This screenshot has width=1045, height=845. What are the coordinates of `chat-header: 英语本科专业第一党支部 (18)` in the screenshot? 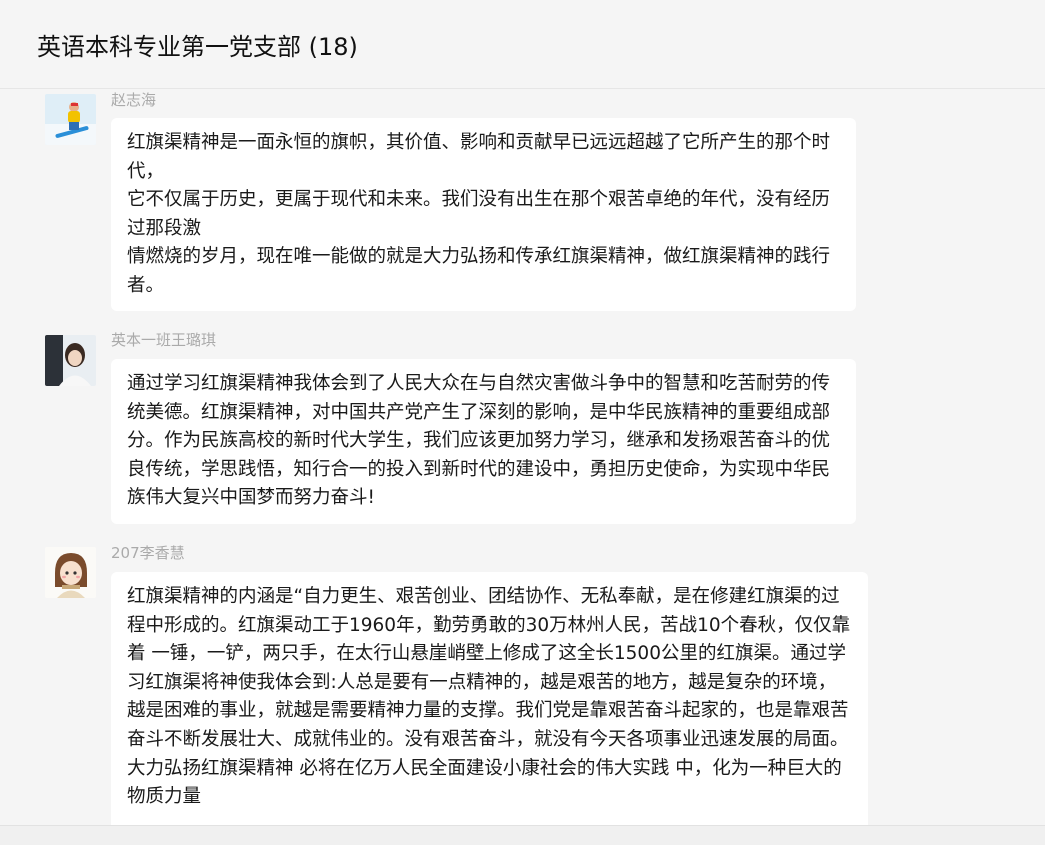 It's located at (522, 44).